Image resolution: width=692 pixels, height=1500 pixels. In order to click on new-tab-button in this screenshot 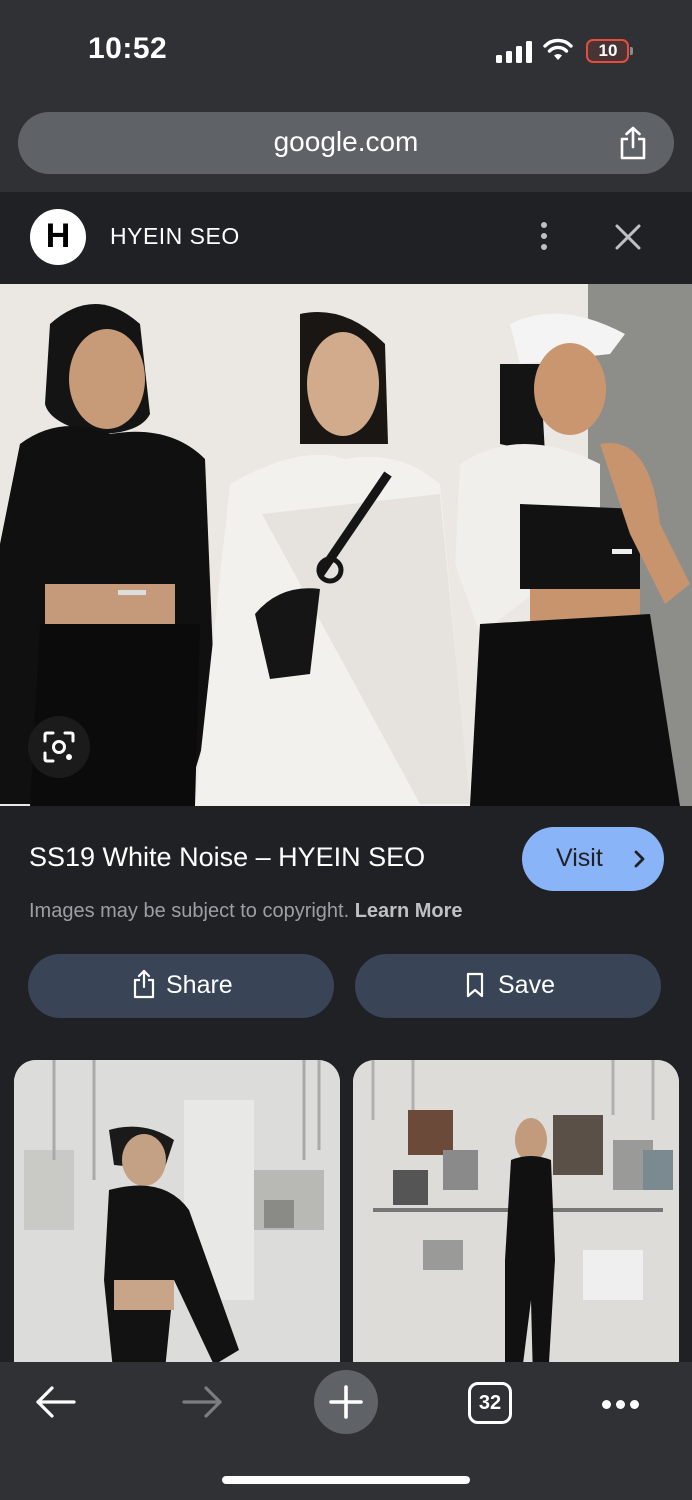, I will do `click(346, 1402)`.